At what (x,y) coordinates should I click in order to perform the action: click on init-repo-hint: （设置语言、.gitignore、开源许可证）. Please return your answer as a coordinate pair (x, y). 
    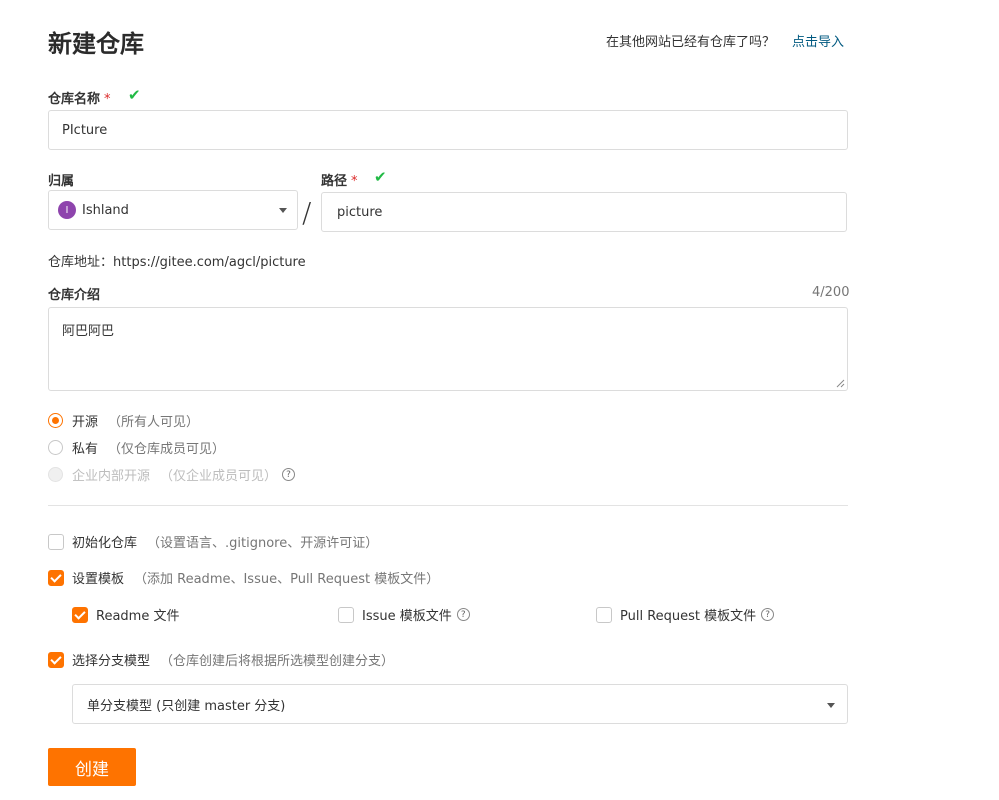
    Looking at the image, I should click on (263, 543).